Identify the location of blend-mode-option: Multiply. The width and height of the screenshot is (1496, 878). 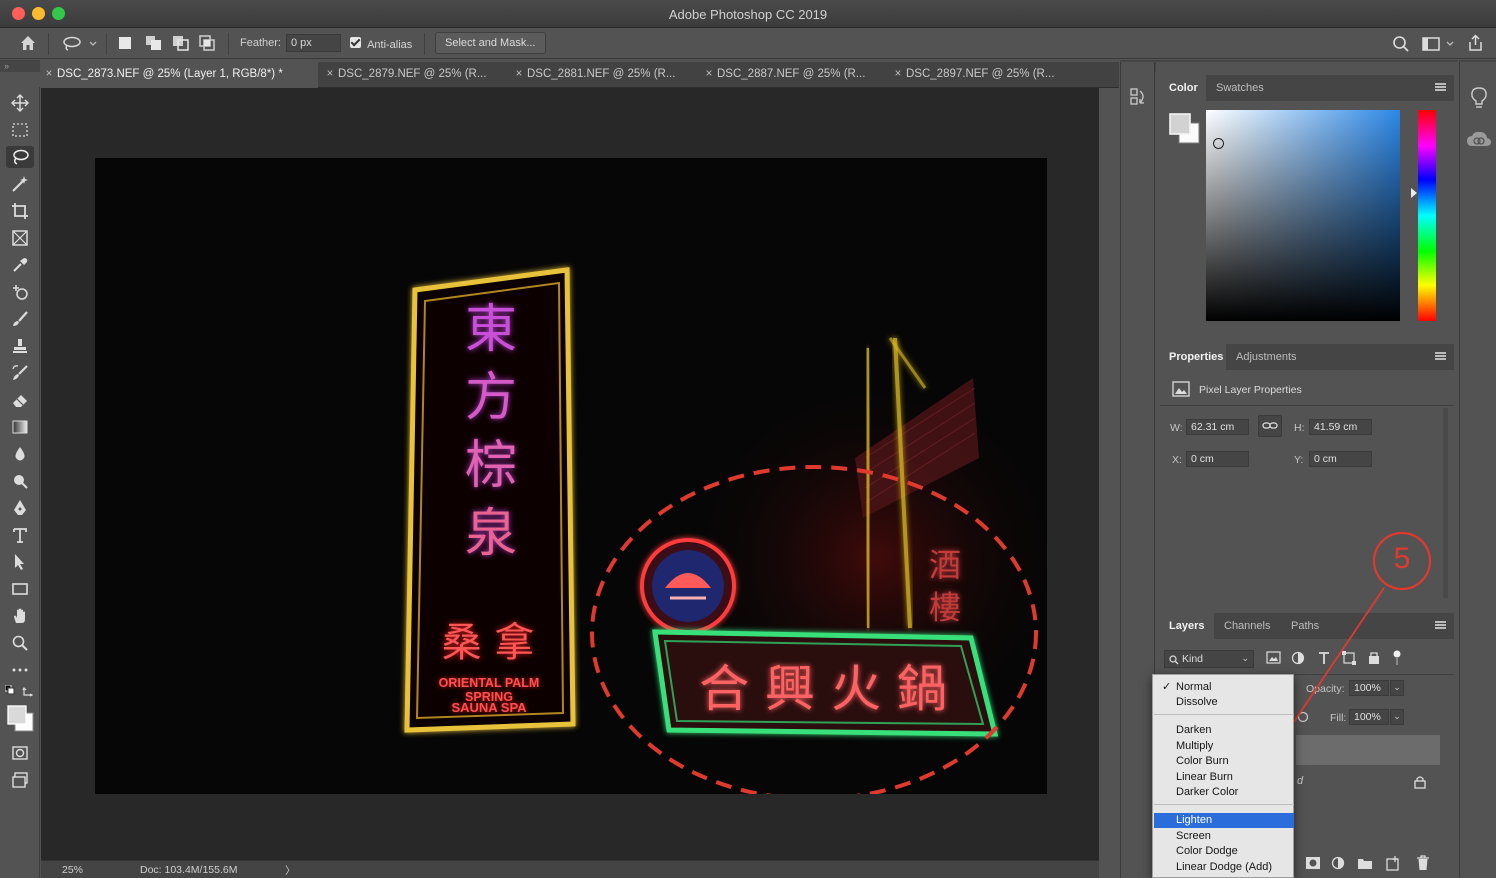
(1224, 746).